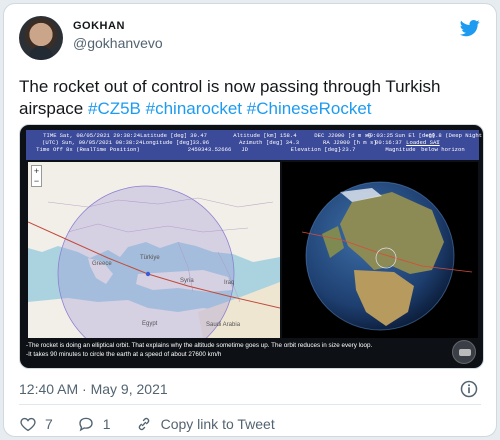  What do you see at coordinates (464, 352) in the screenshot?
I see `camera-button` at bounding box center [464, 352].